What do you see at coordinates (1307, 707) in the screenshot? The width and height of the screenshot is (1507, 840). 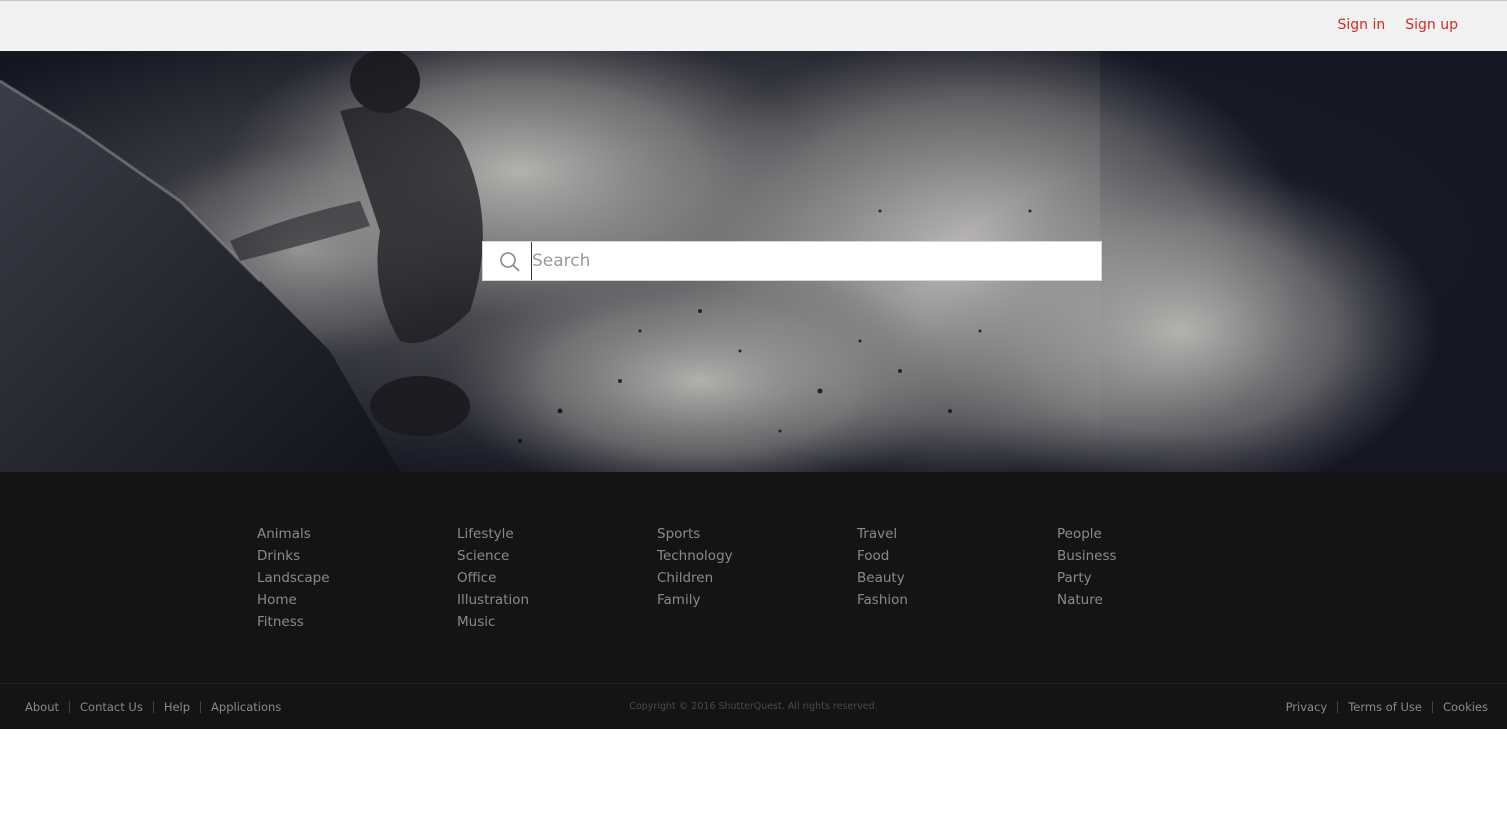 I see `privacy-link: Privacy` at bounding box center [1307, 707].